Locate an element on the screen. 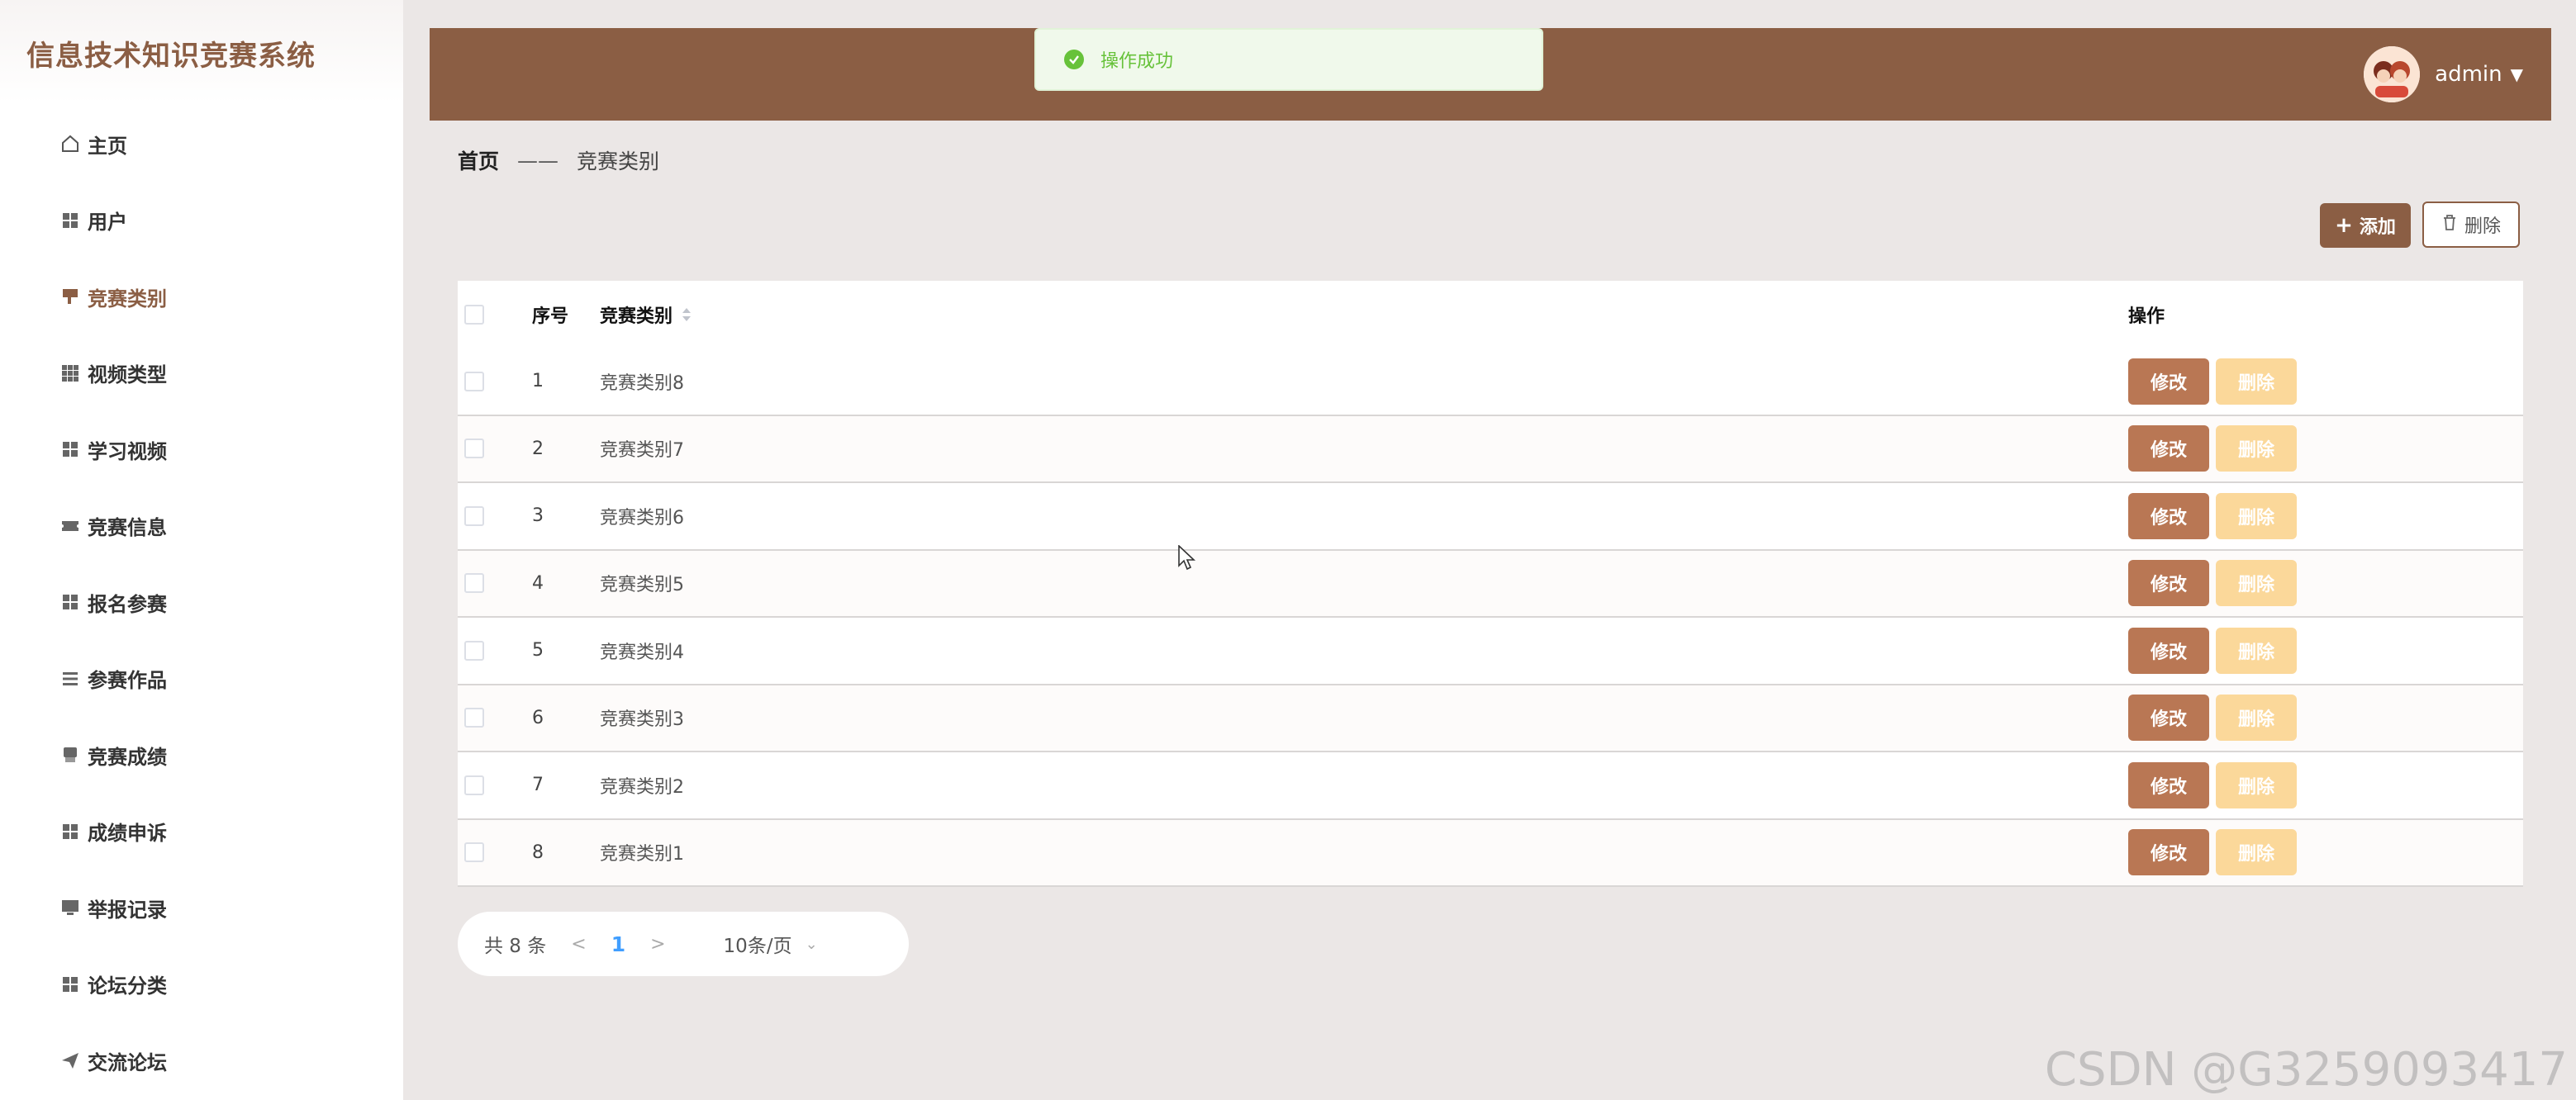  sidebar-item-11: 论坛分类 is located at coordinates (201, 985).